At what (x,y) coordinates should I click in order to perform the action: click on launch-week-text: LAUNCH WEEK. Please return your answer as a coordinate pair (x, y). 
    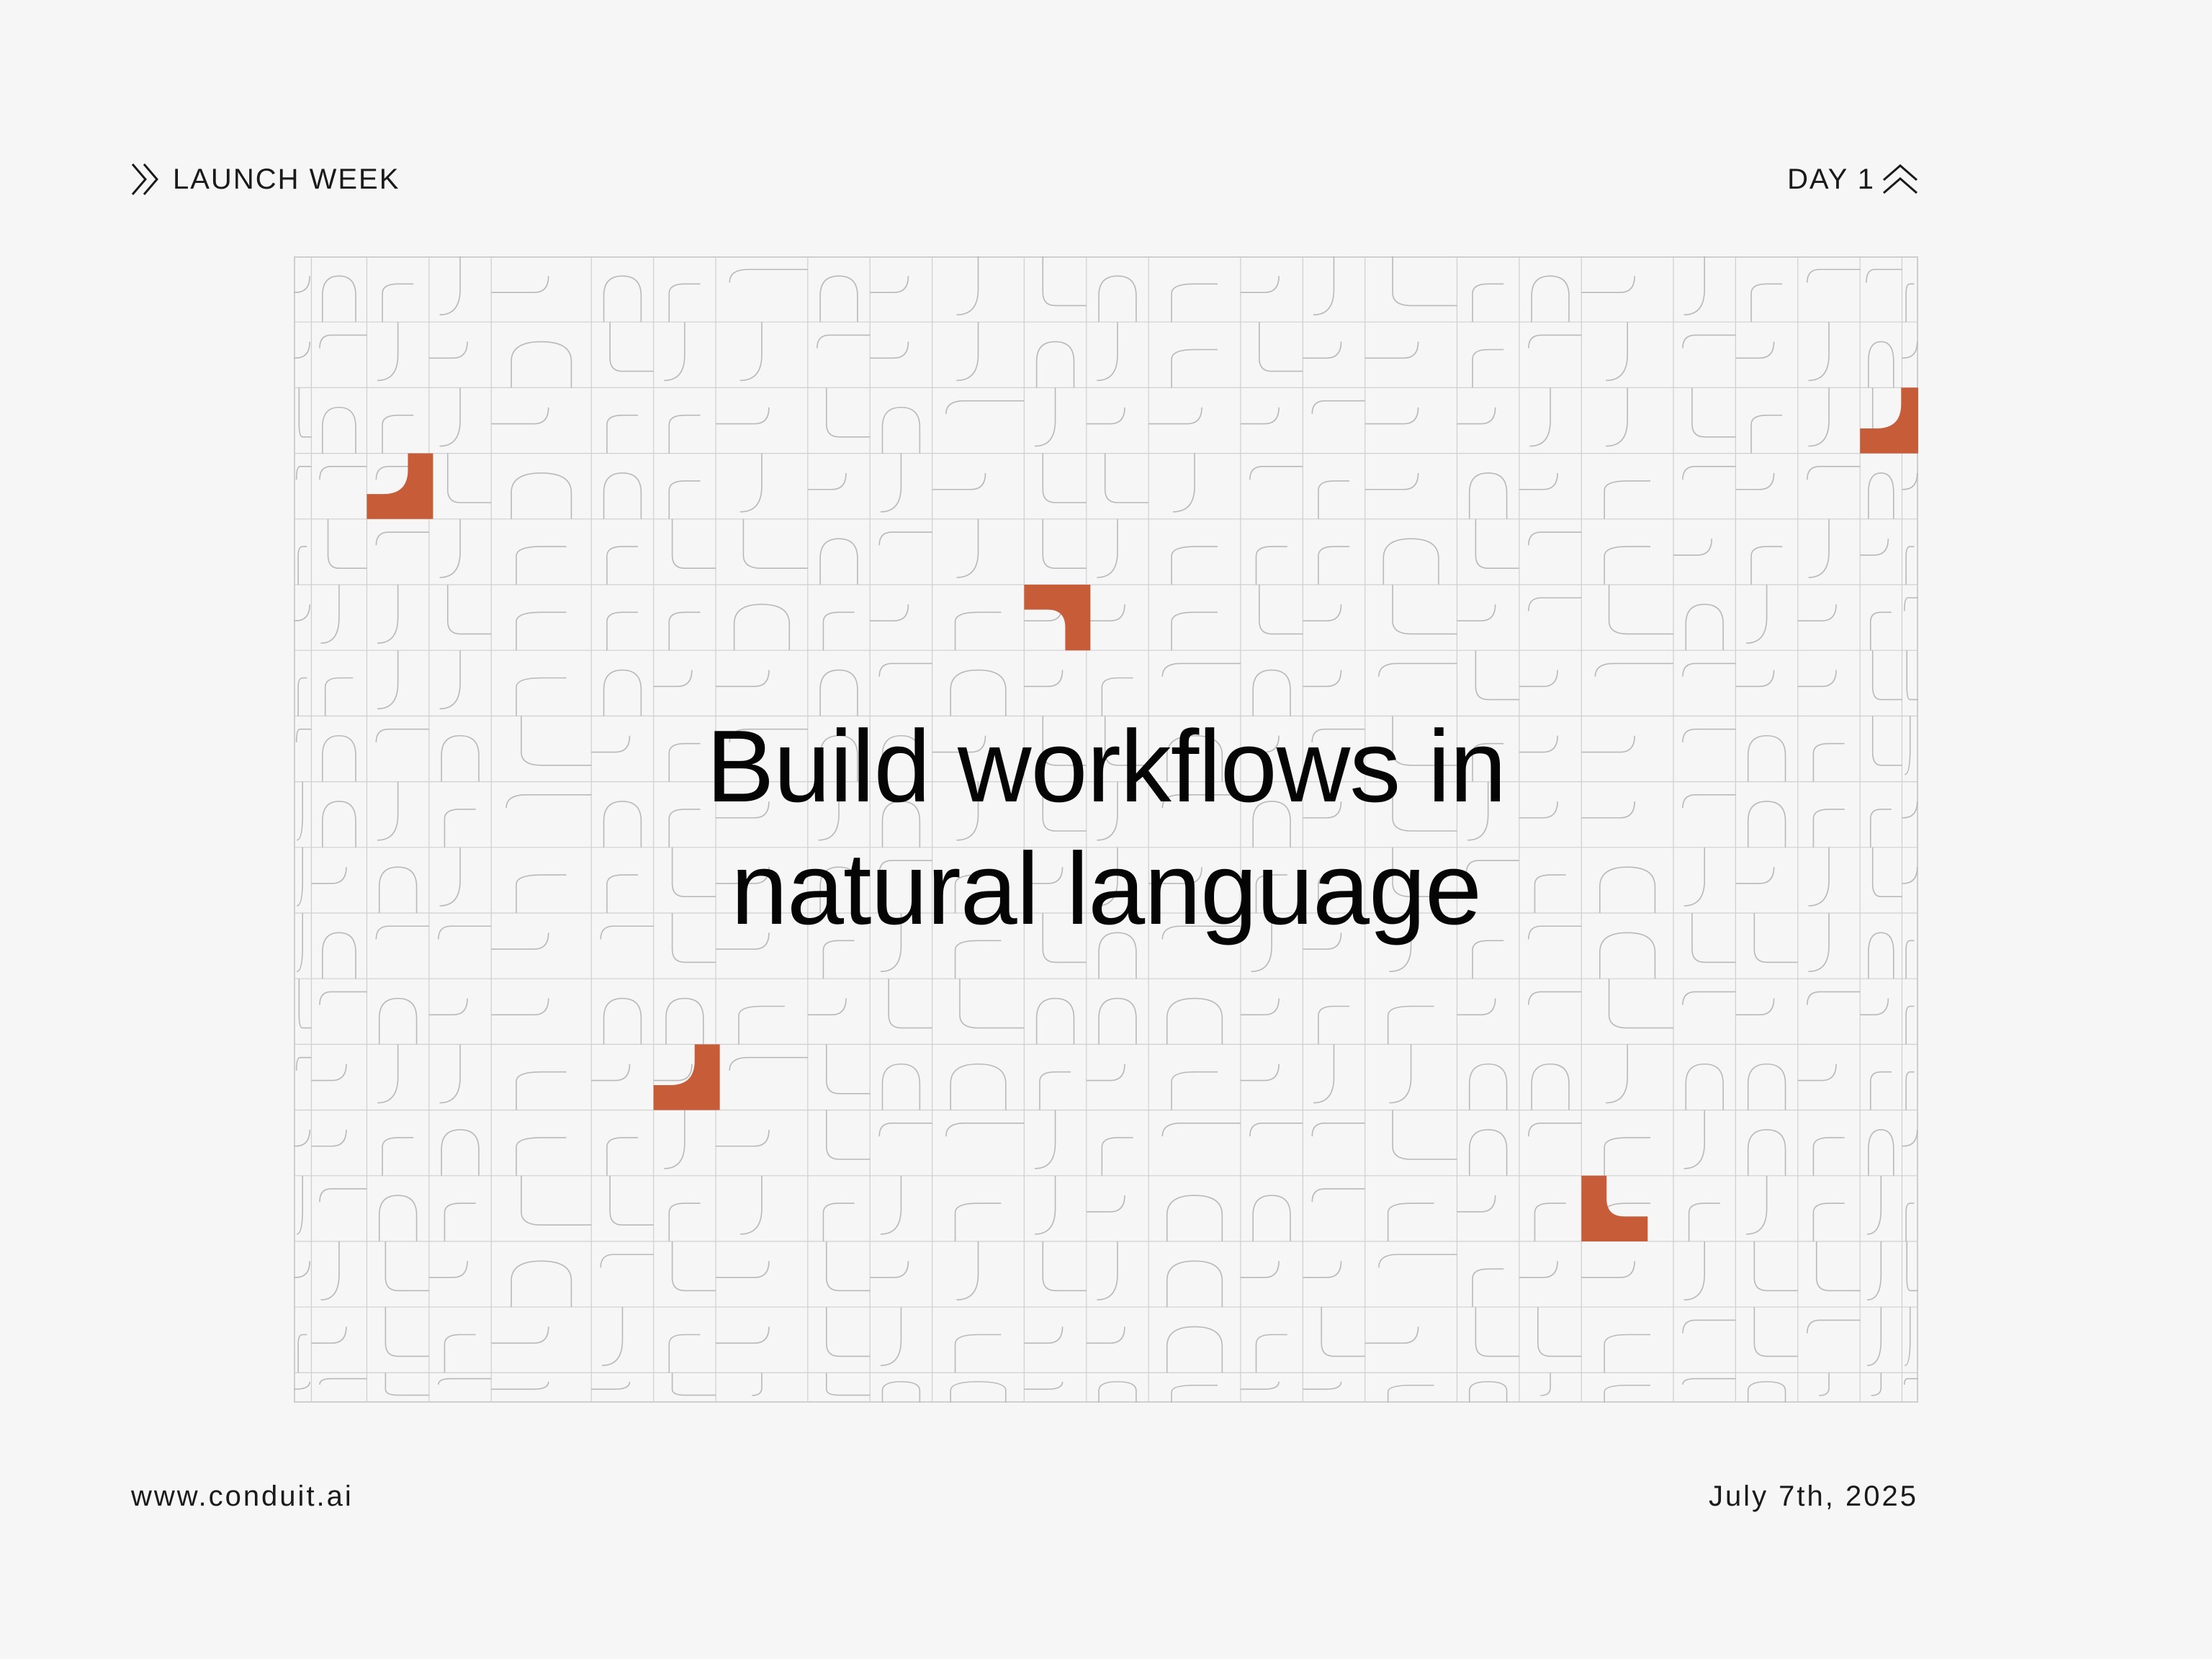
    Looking at the image, I should click on (286, 179).